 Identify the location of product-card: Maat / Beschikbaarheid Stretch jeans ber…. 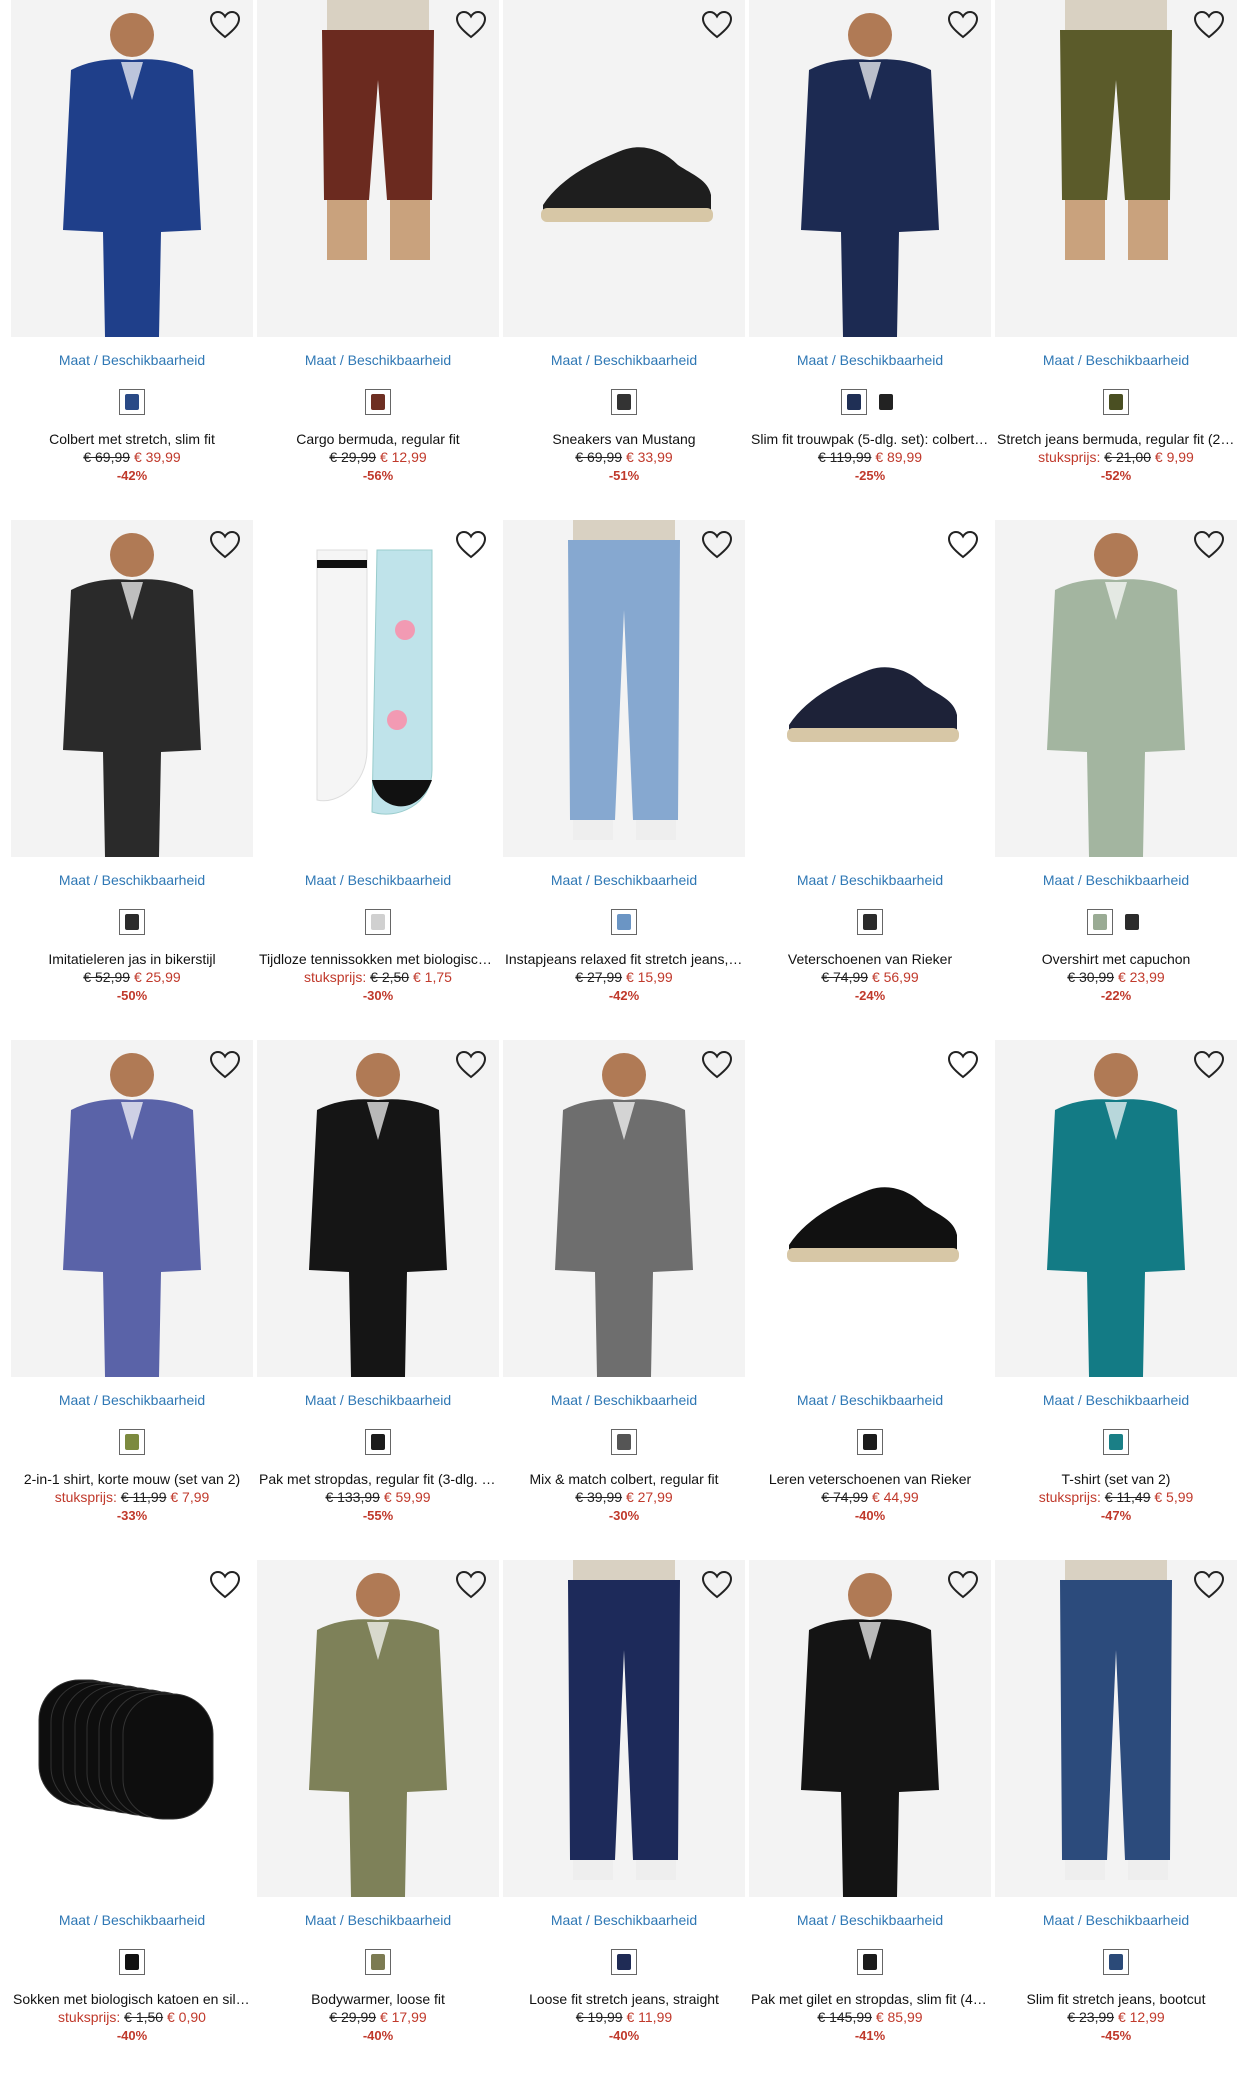
(1116, 260).